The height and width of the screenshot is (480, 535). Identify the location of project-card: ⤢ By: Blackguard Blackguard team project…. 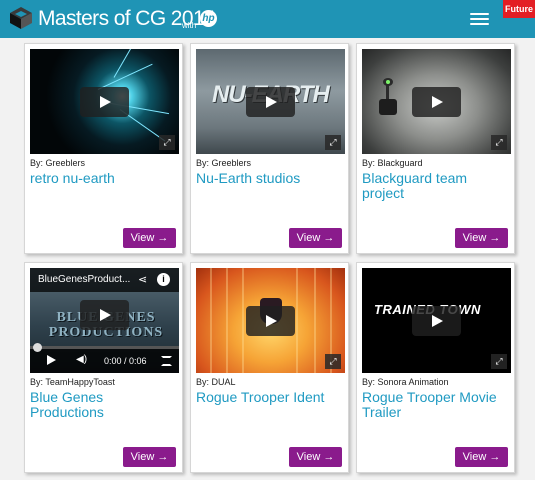
(435, 148).